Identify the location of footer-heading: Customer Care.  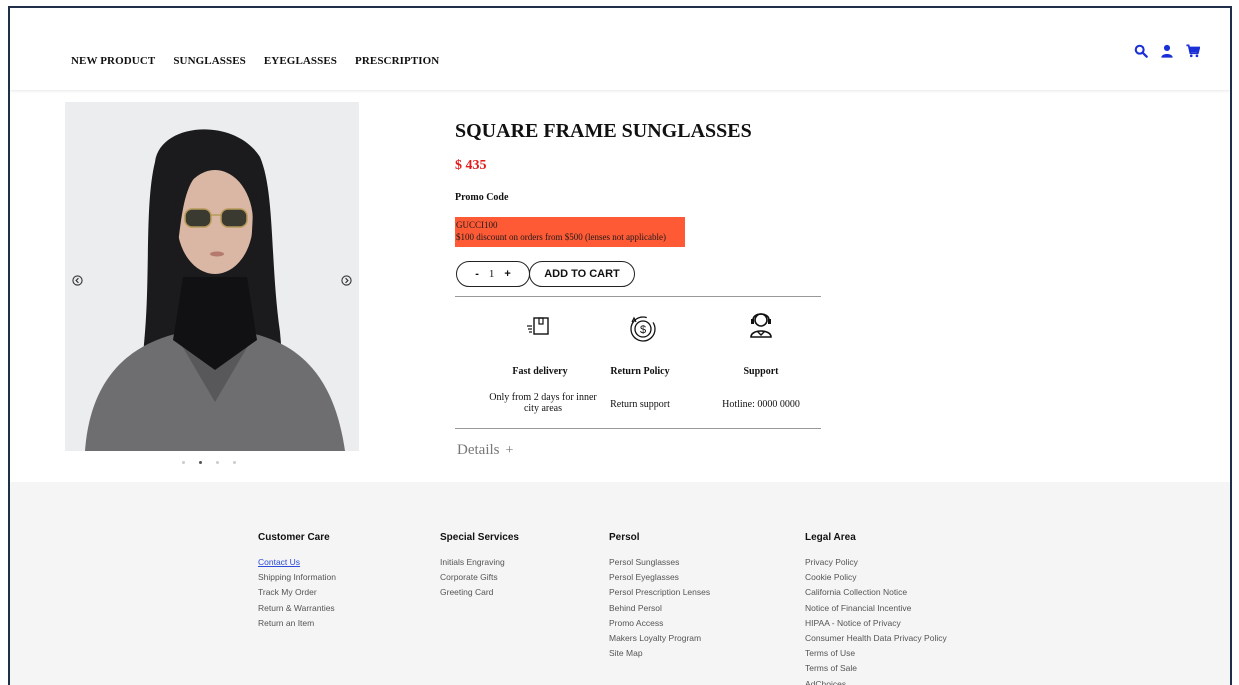
(294, 537).